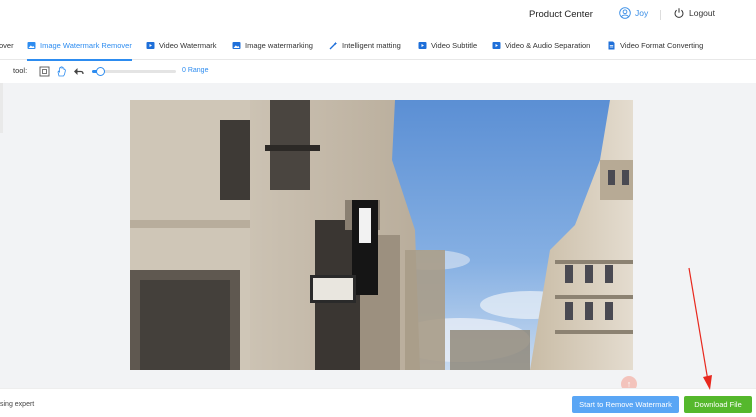  Describe the element at coordinates (625, 404) in the screenshot. I see `start-remove-watermark-button: Start to Remove Watermark` at that location.